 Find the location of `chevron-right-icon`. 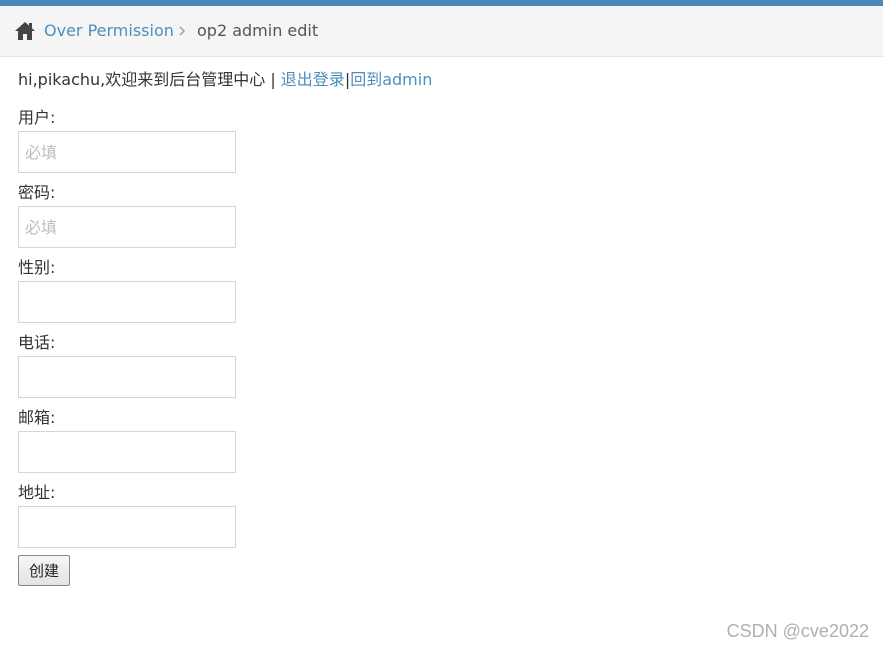

chevron-right-icon is located at coordinates (182, 31).